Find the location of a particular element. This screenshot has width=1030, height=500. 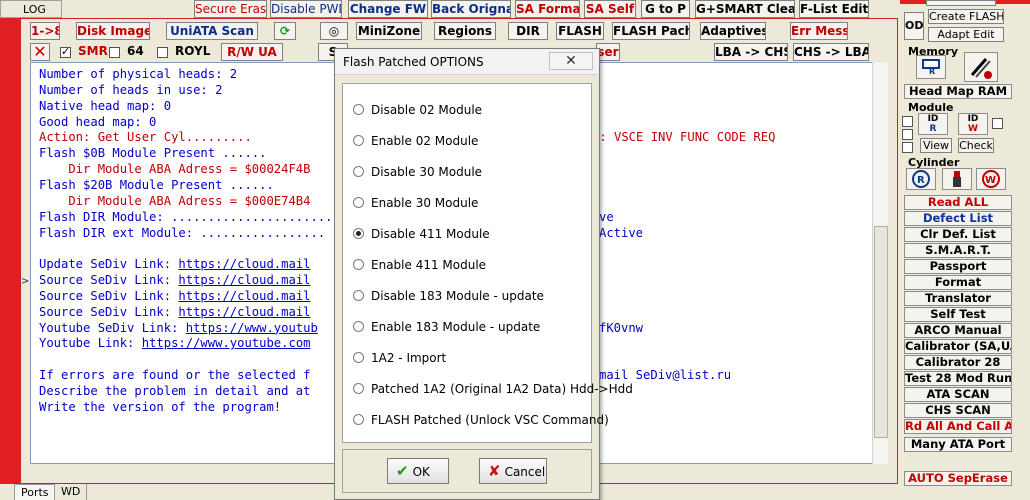

right-btn-self-test: Self Test is located at coordinates (958, 314).